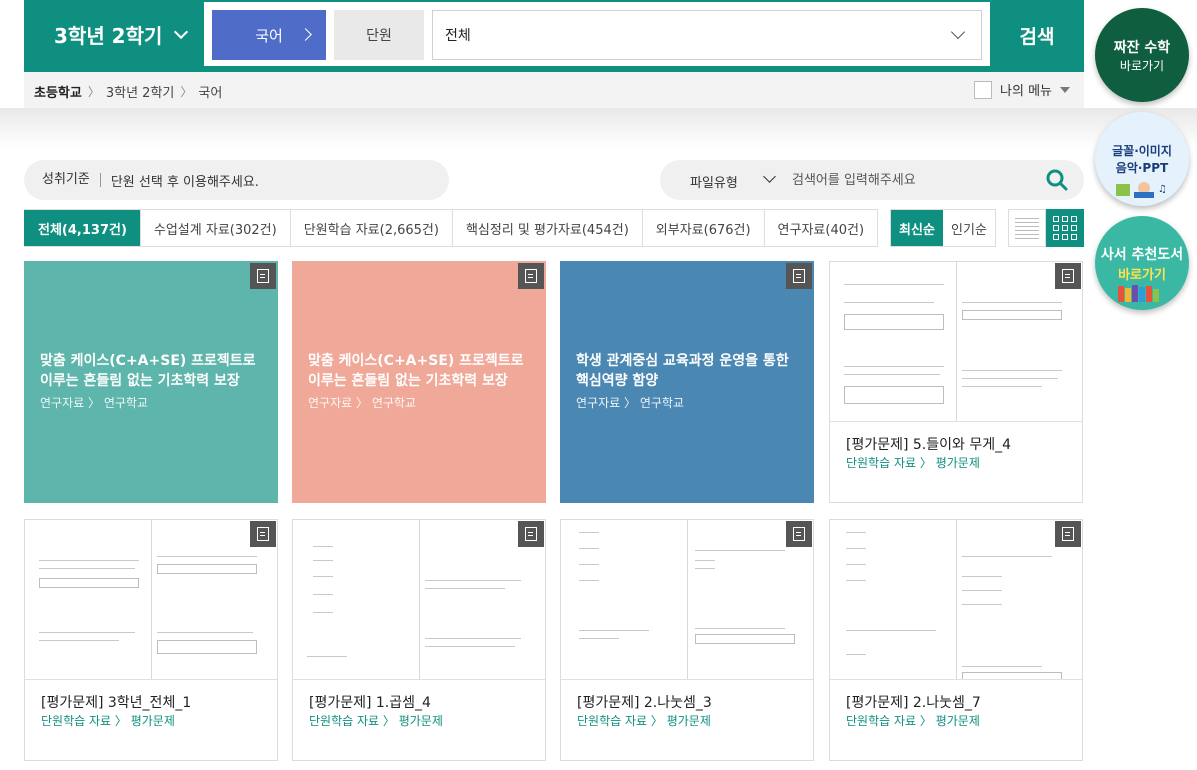 Image resolution: width=1197 pixels, height=770 pixels. I want to click on resource-card: [평가문제] 2.나눗셈_7 단원학습 자료 〉 평가문제, so click(956, 640).